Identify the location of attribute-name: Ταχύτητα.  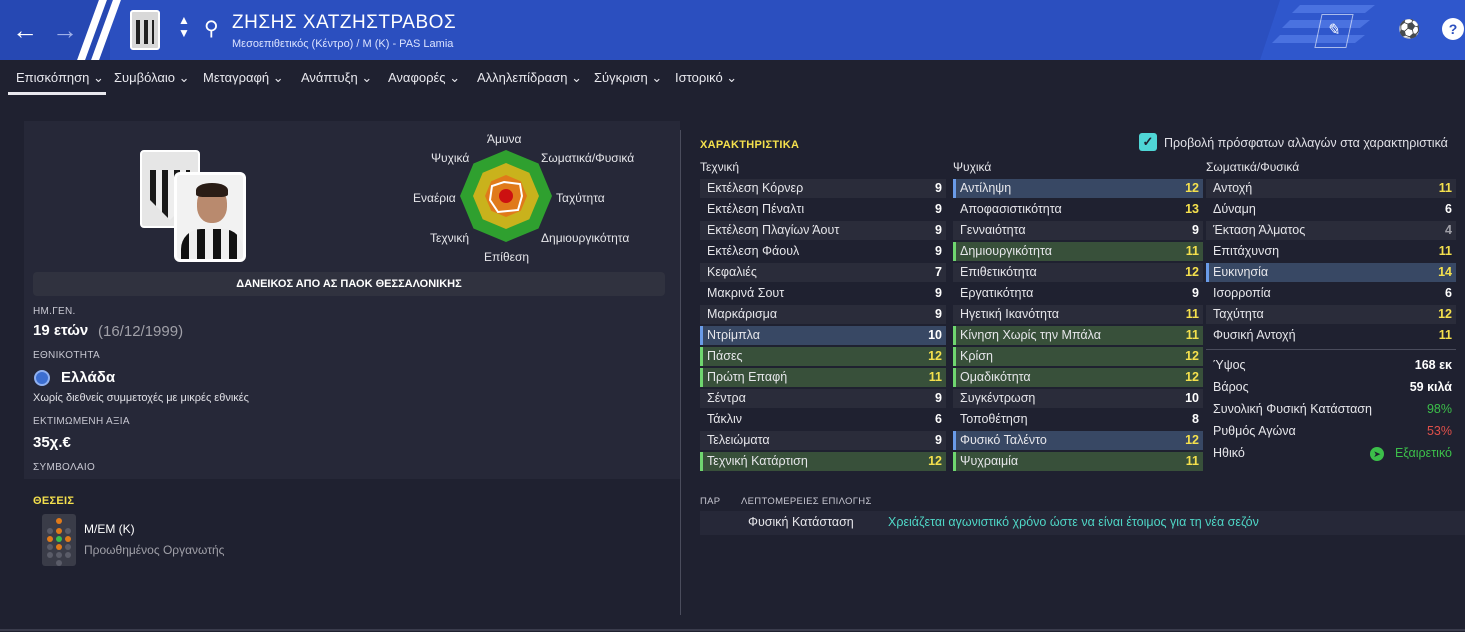
(1238, 314).